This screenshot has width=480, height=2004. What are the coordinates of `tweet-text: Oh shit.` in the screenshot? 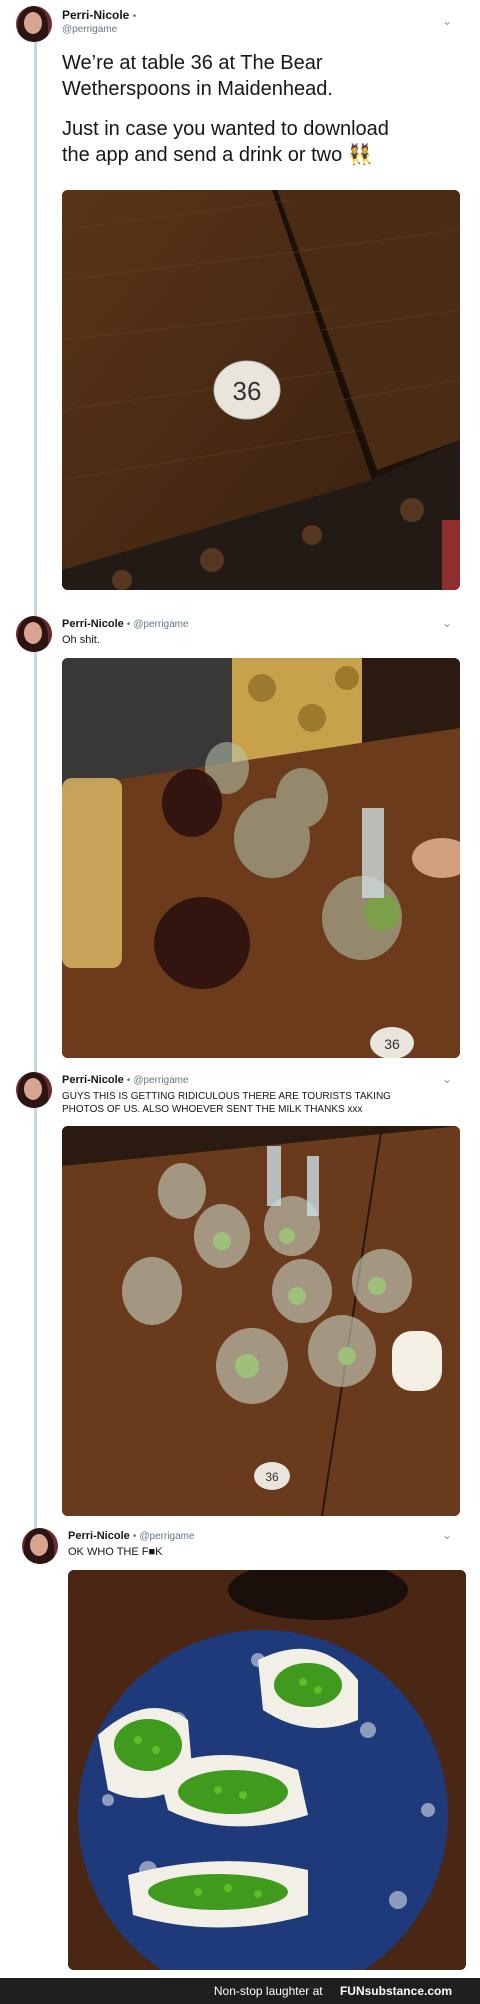 It's located at (81, 640).